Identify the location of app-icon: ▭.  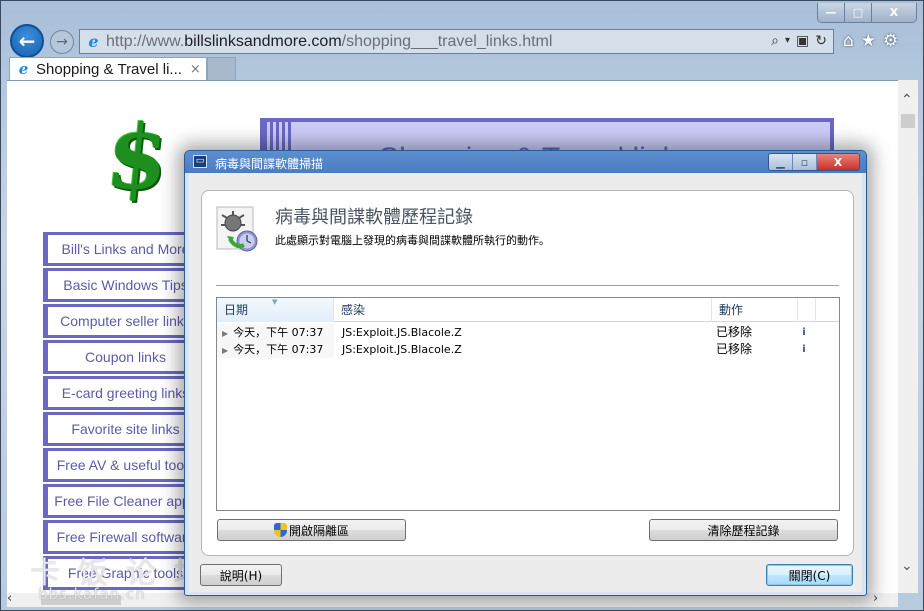
(200, 161).